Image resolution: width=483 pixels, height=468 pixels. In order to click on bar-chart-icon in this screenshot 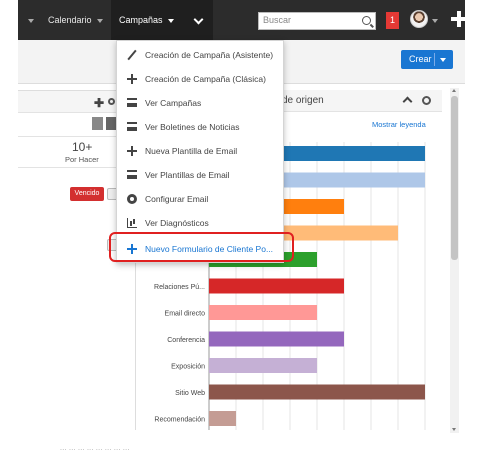, I will do `click(132, 223)`.